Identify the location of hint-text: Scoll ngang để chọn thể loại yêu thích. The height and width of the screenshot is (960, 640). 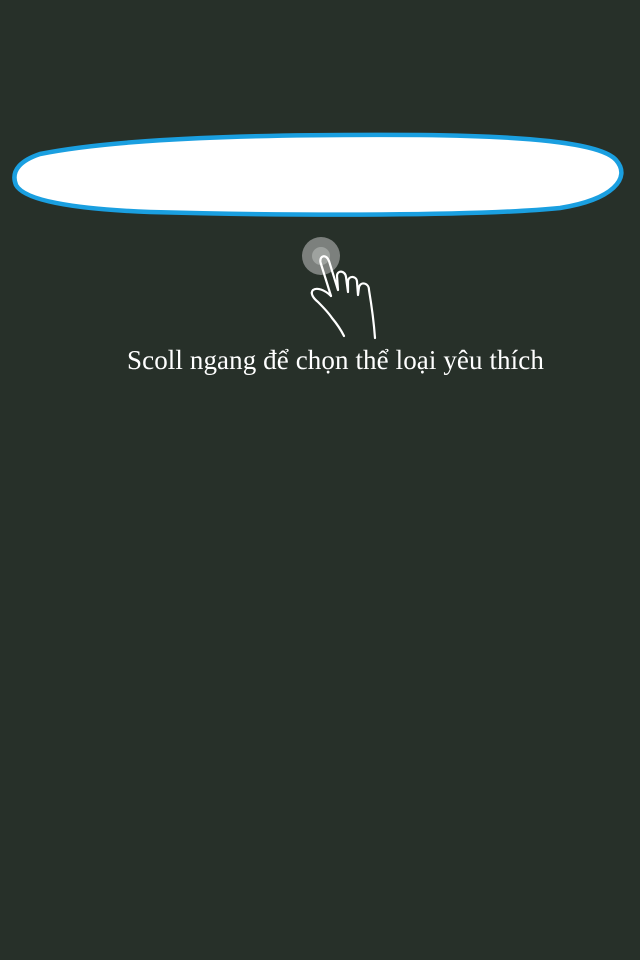
(335, 360).